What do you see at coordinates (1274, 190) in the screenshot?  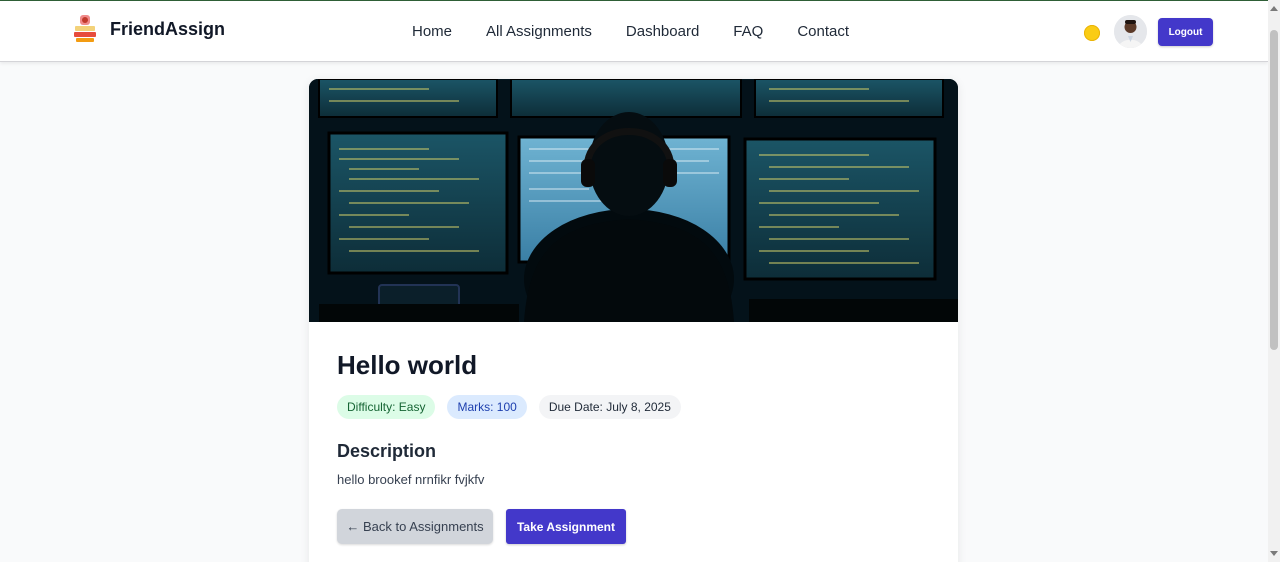 I see `scrollbar-thumb` at bounding box center [1274, 190].